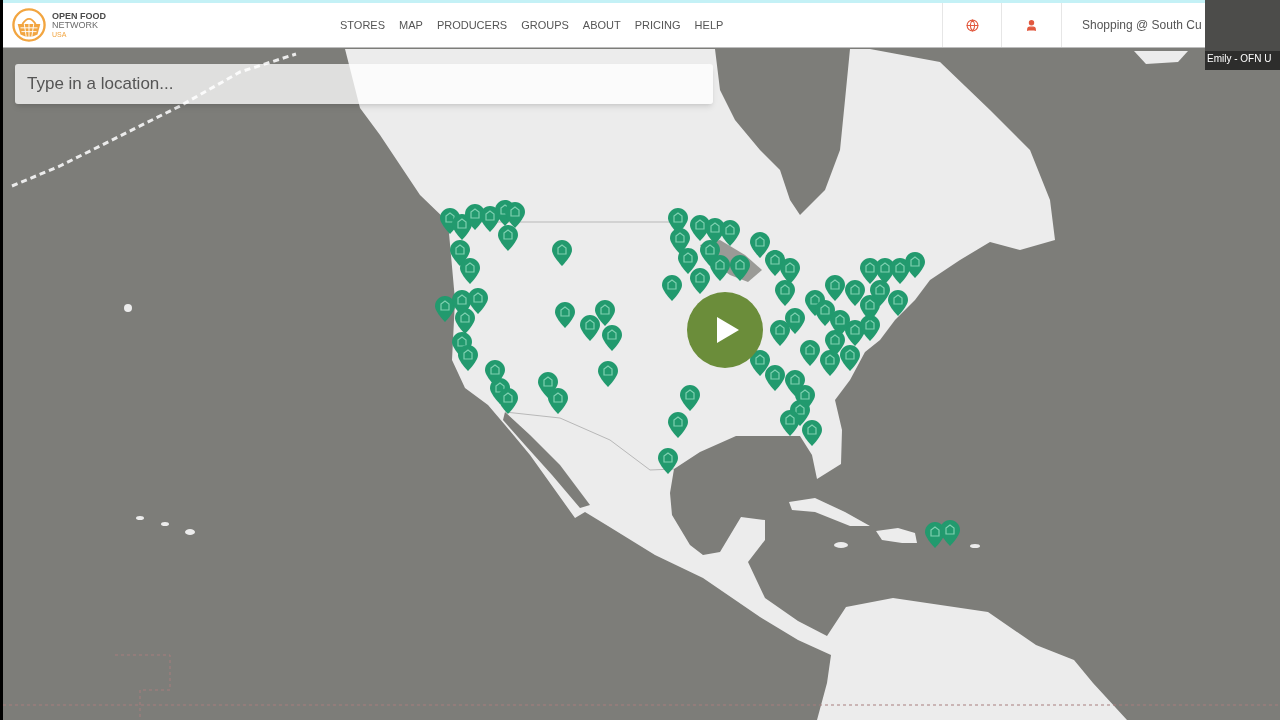 The width and height of the screenshot is (1280, 720). Describe the element at coordinates (601, 25) in the screenshot. I see `nav-link: ABOUT` at that location.